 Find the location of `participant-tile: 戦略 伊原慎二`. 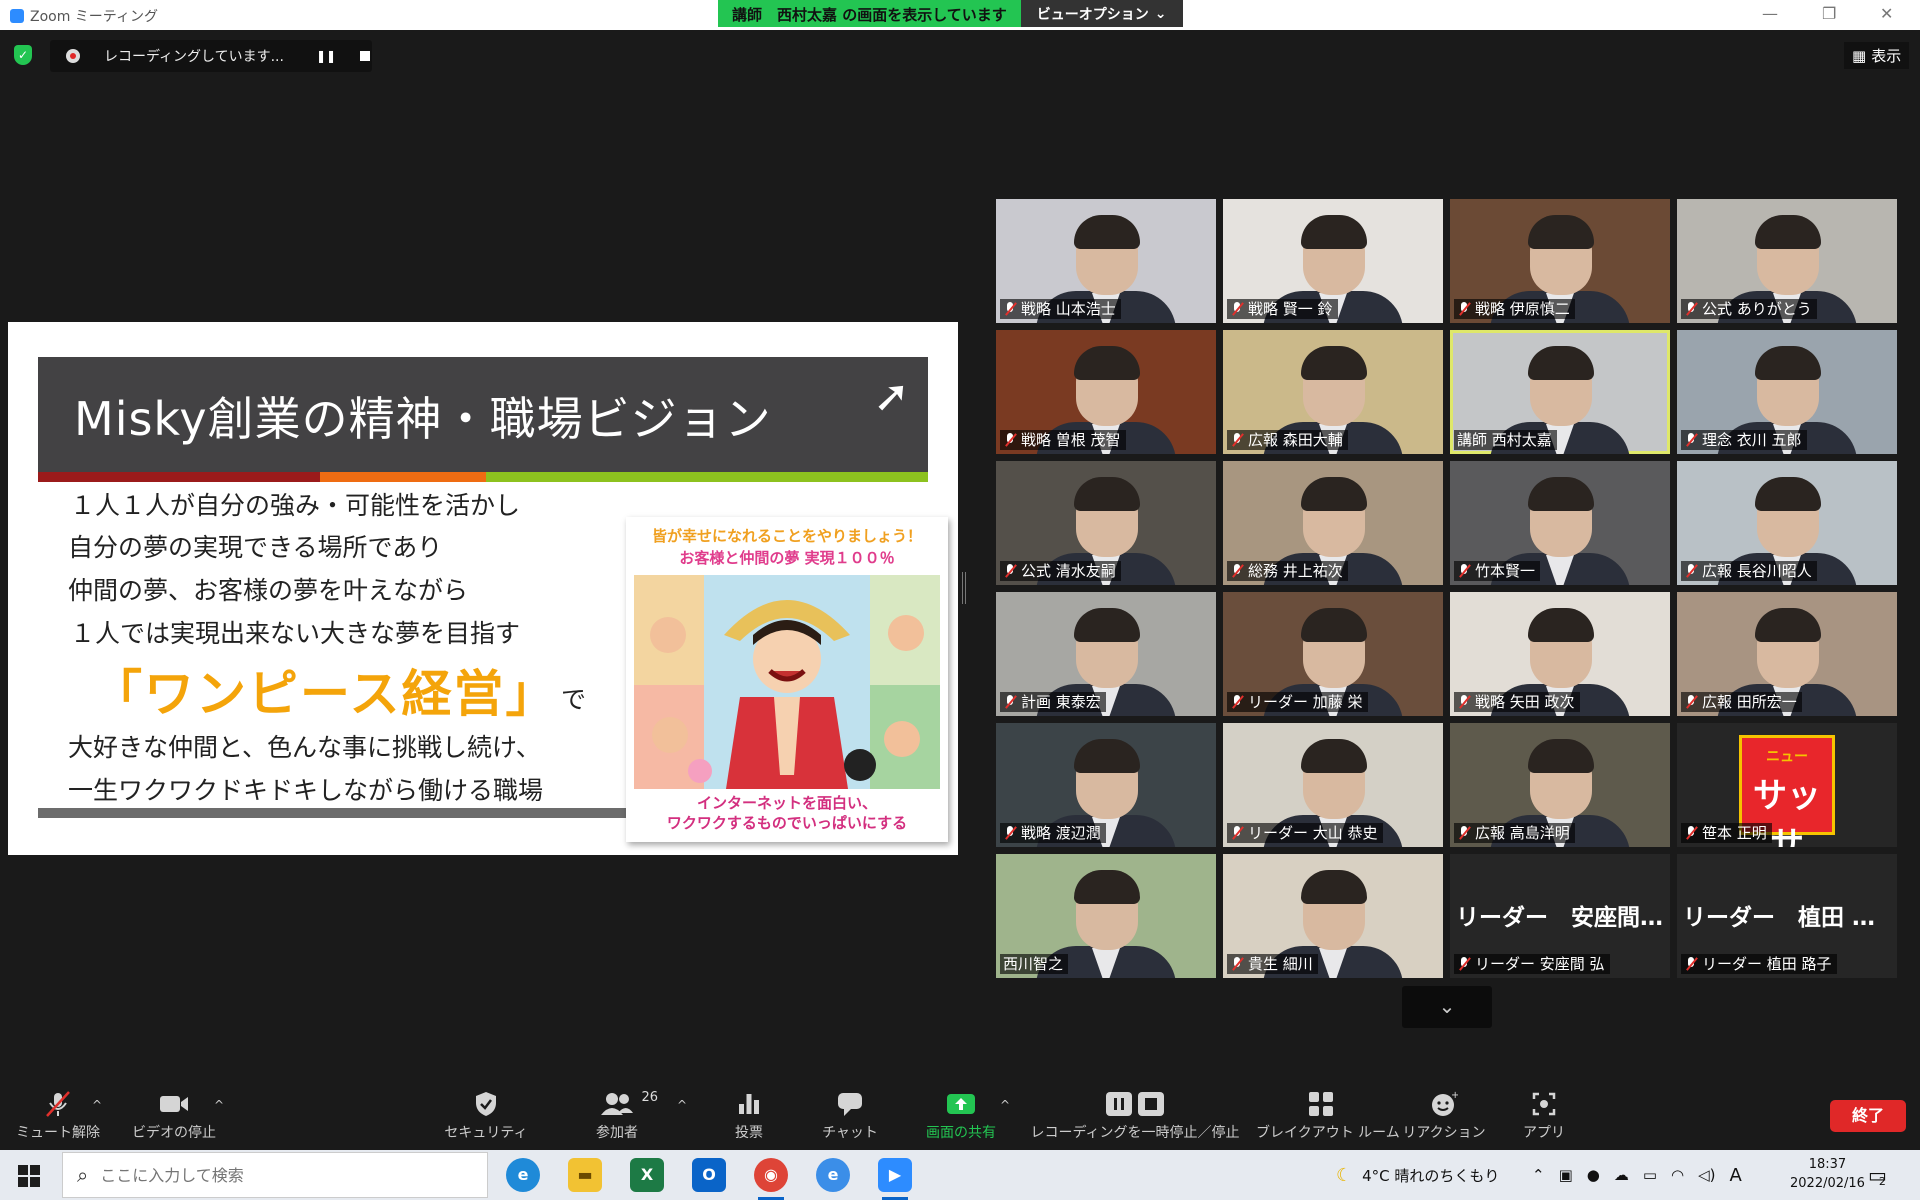

participant-tile: 戦略 伊原慎二 is located at coordinates (1560, 261).